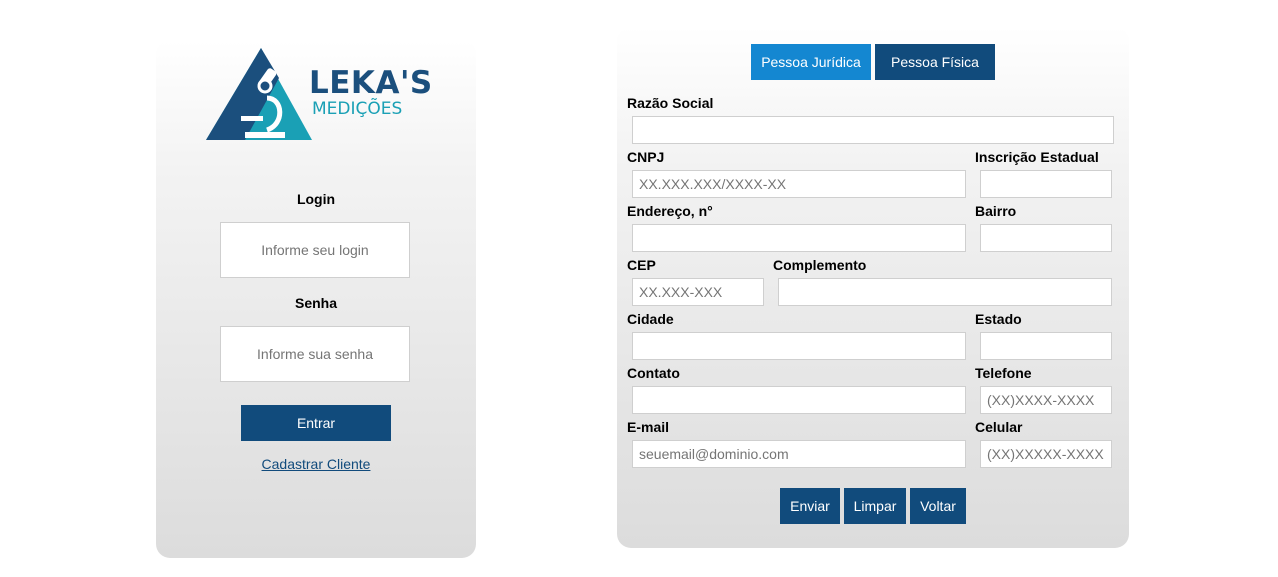  Describe the element at coordinates (1037, 157) in the screenshot. I see `inscricao-estadual-label: Inscrição Estadual` at that location.